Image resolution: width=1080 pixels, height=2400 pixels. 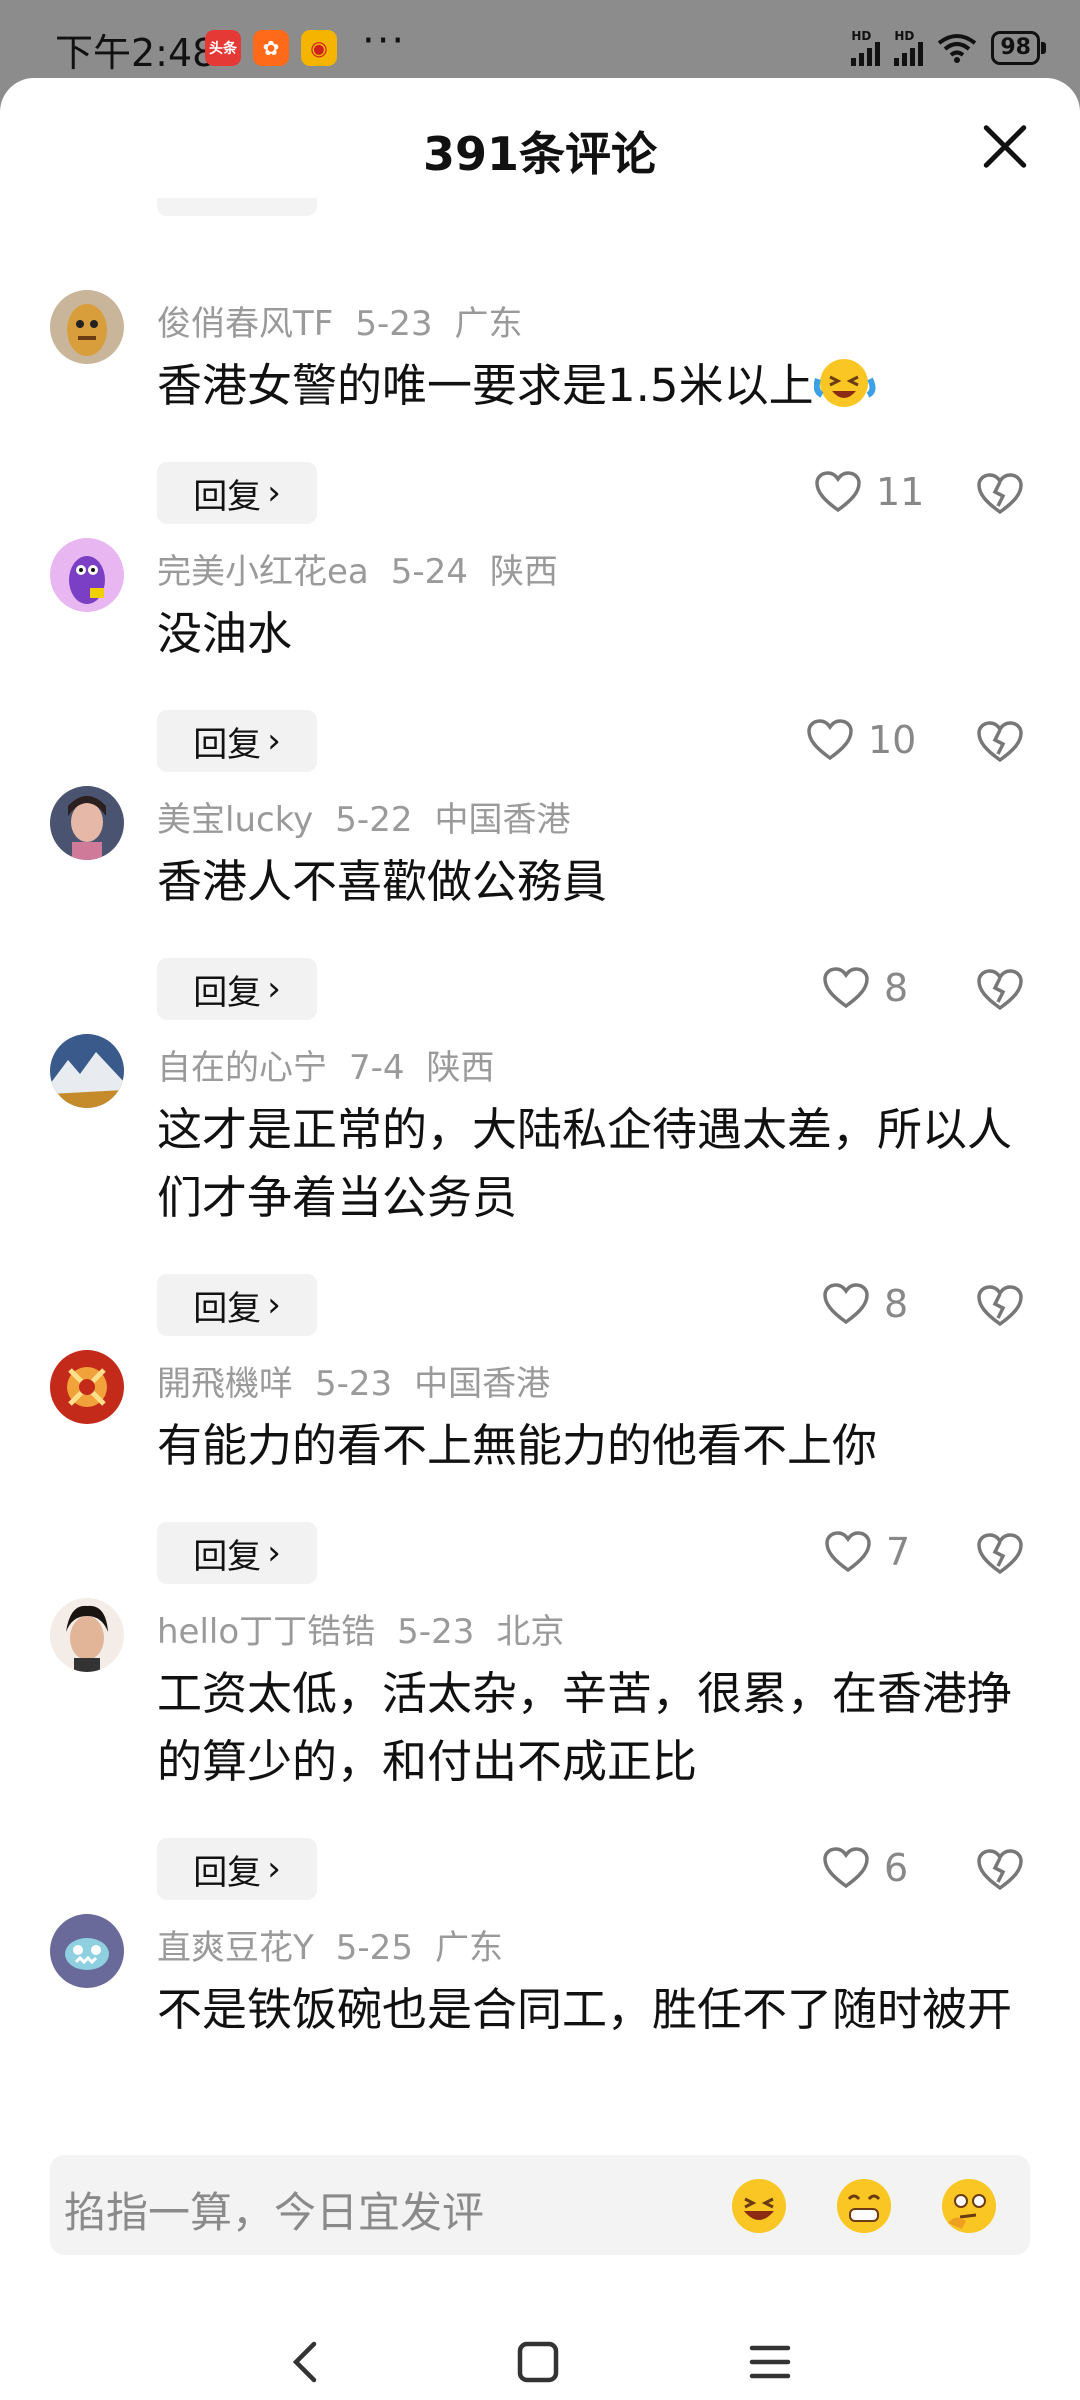 What do you see at coordinates (460, 1068) in the screenshot?
I see `comment-location: 陕西` at bounding box center [460, 1068].